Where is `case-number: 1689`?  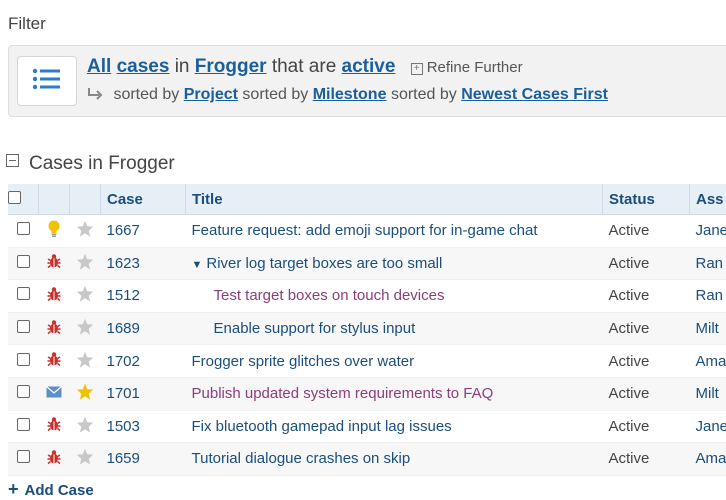
case-number: 1689 is located at coordinates (143, 328).